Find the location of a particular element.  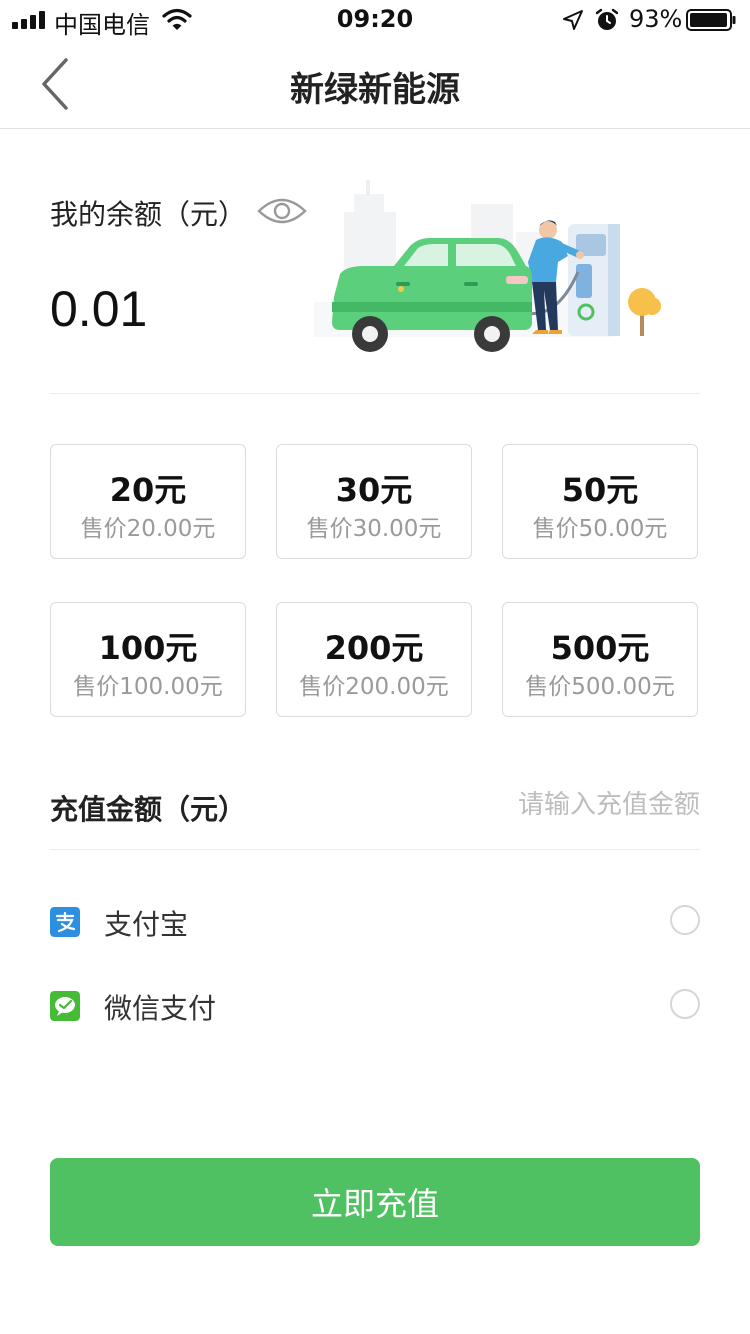

amount-value: 30元 is located at coordinates (374, 490).